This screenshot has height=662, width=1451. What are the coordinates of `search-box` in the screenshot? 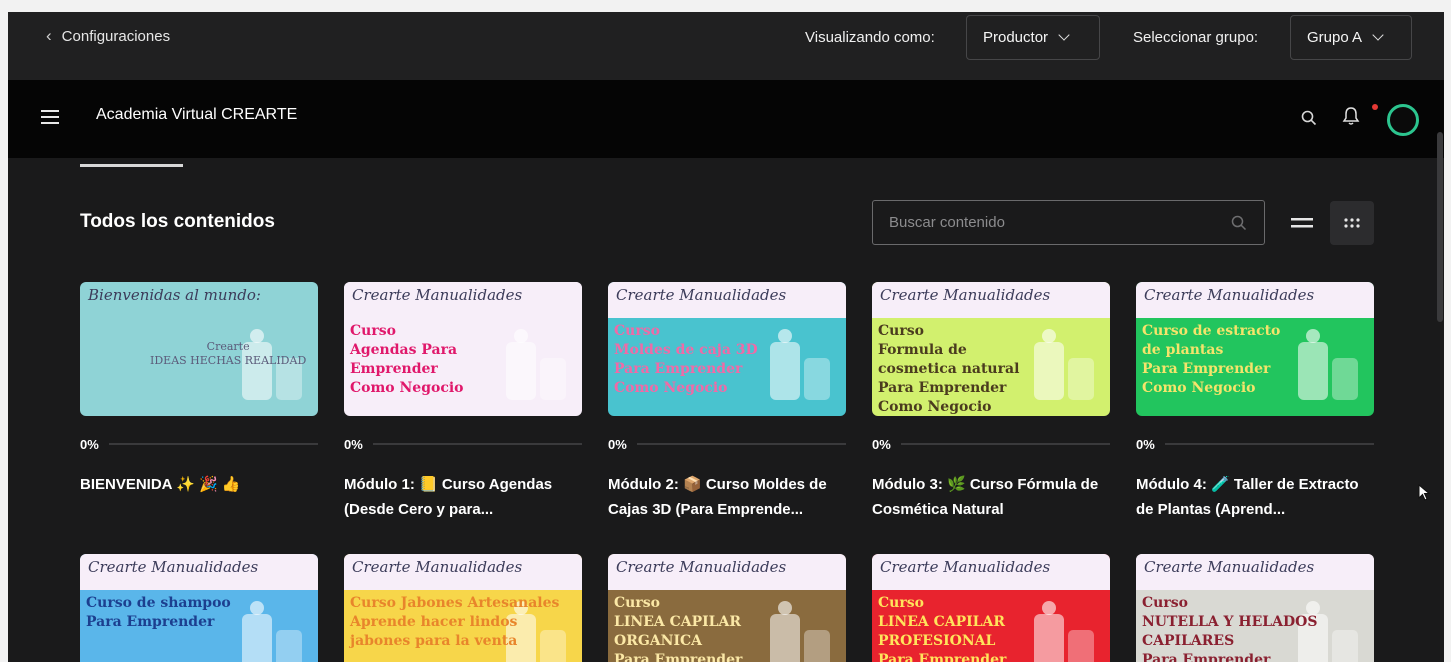 It's located at (1068, 222).